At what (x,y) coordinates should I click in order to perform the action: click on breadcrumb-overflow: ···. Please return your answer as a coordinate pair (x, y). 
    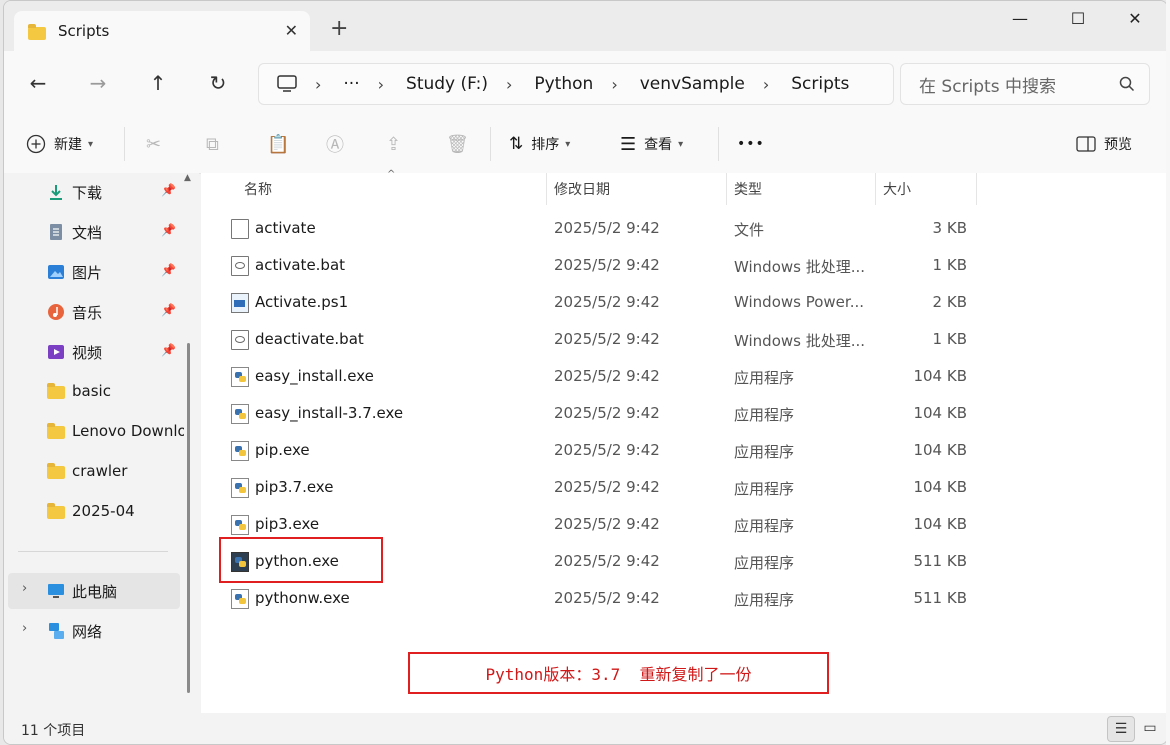
    Looking at the image, I should click on (351, 84).